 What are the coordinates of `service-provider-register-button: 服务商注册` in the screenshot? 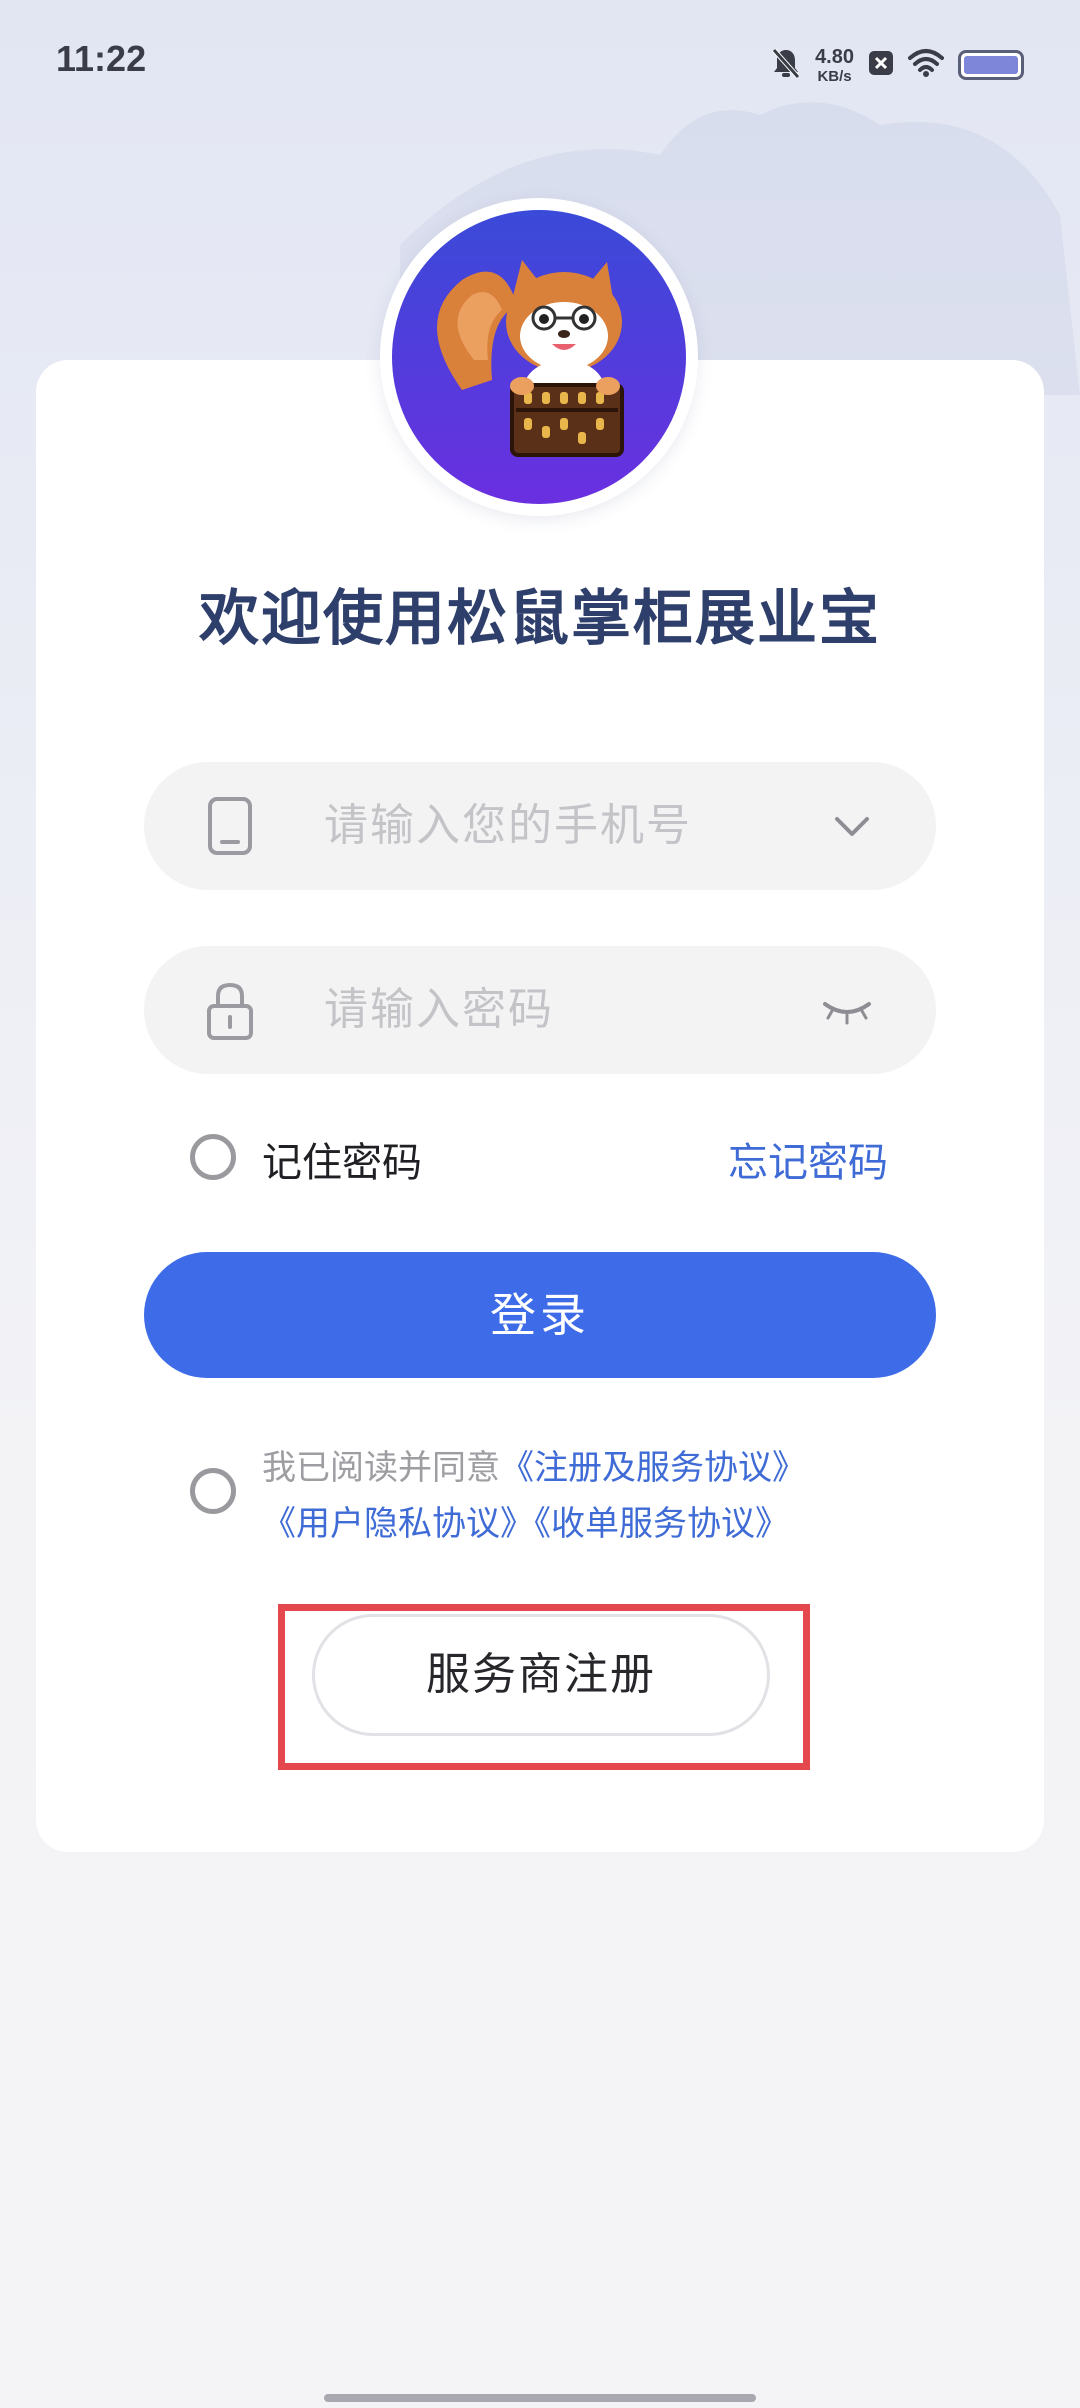 It's located at (541, 1675).